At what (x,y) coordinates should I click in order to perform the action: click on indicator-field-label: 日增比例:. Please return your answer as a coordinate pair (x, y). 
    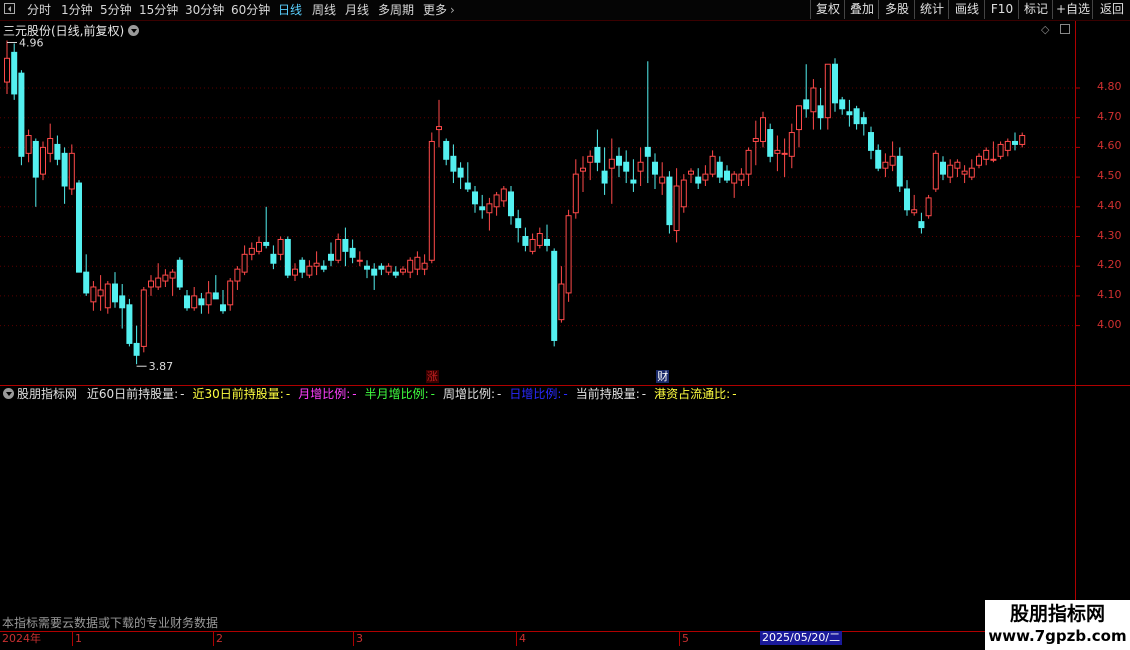
    Looking at the image, I should click on (535, 394).